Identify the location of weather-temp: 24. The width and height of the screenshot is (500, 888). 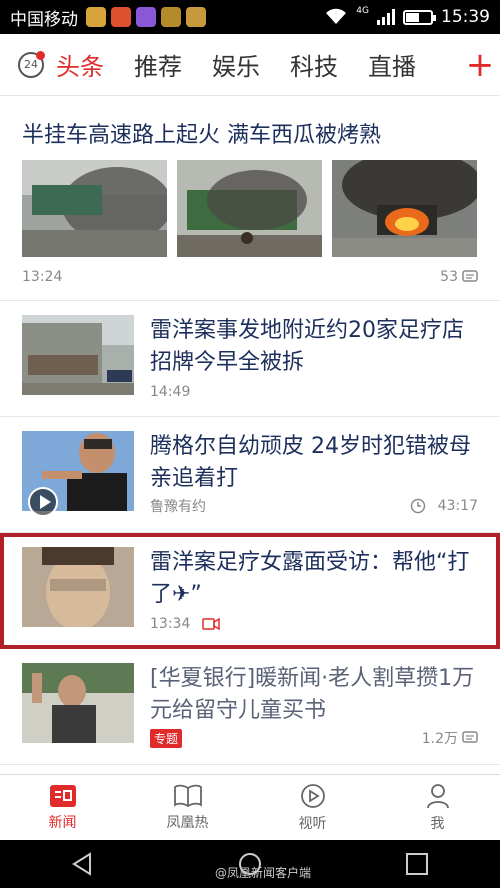
(31, 64).